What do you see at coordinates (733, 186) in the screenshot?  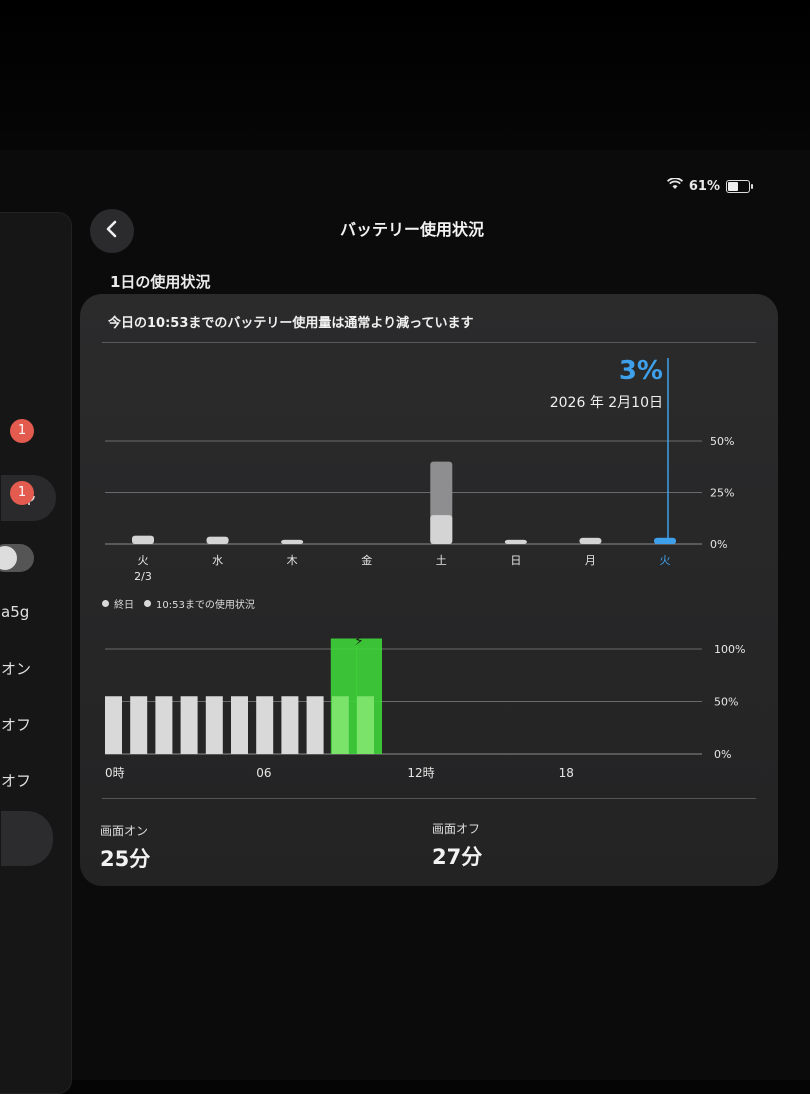 I see `battery-level-fill` at bounding box center [733, 186].